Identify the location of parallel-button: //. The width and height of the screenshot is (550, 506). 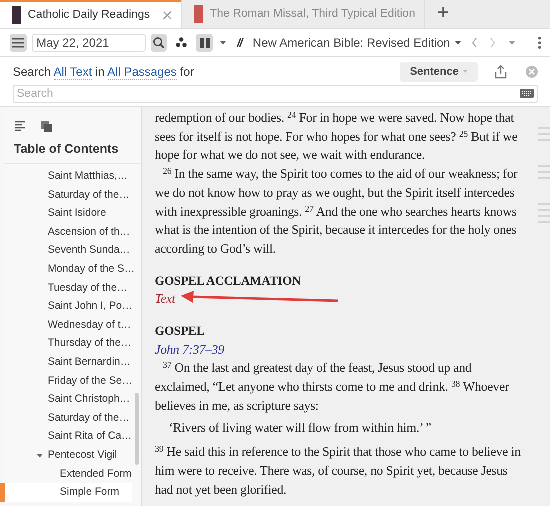
(239, 43).